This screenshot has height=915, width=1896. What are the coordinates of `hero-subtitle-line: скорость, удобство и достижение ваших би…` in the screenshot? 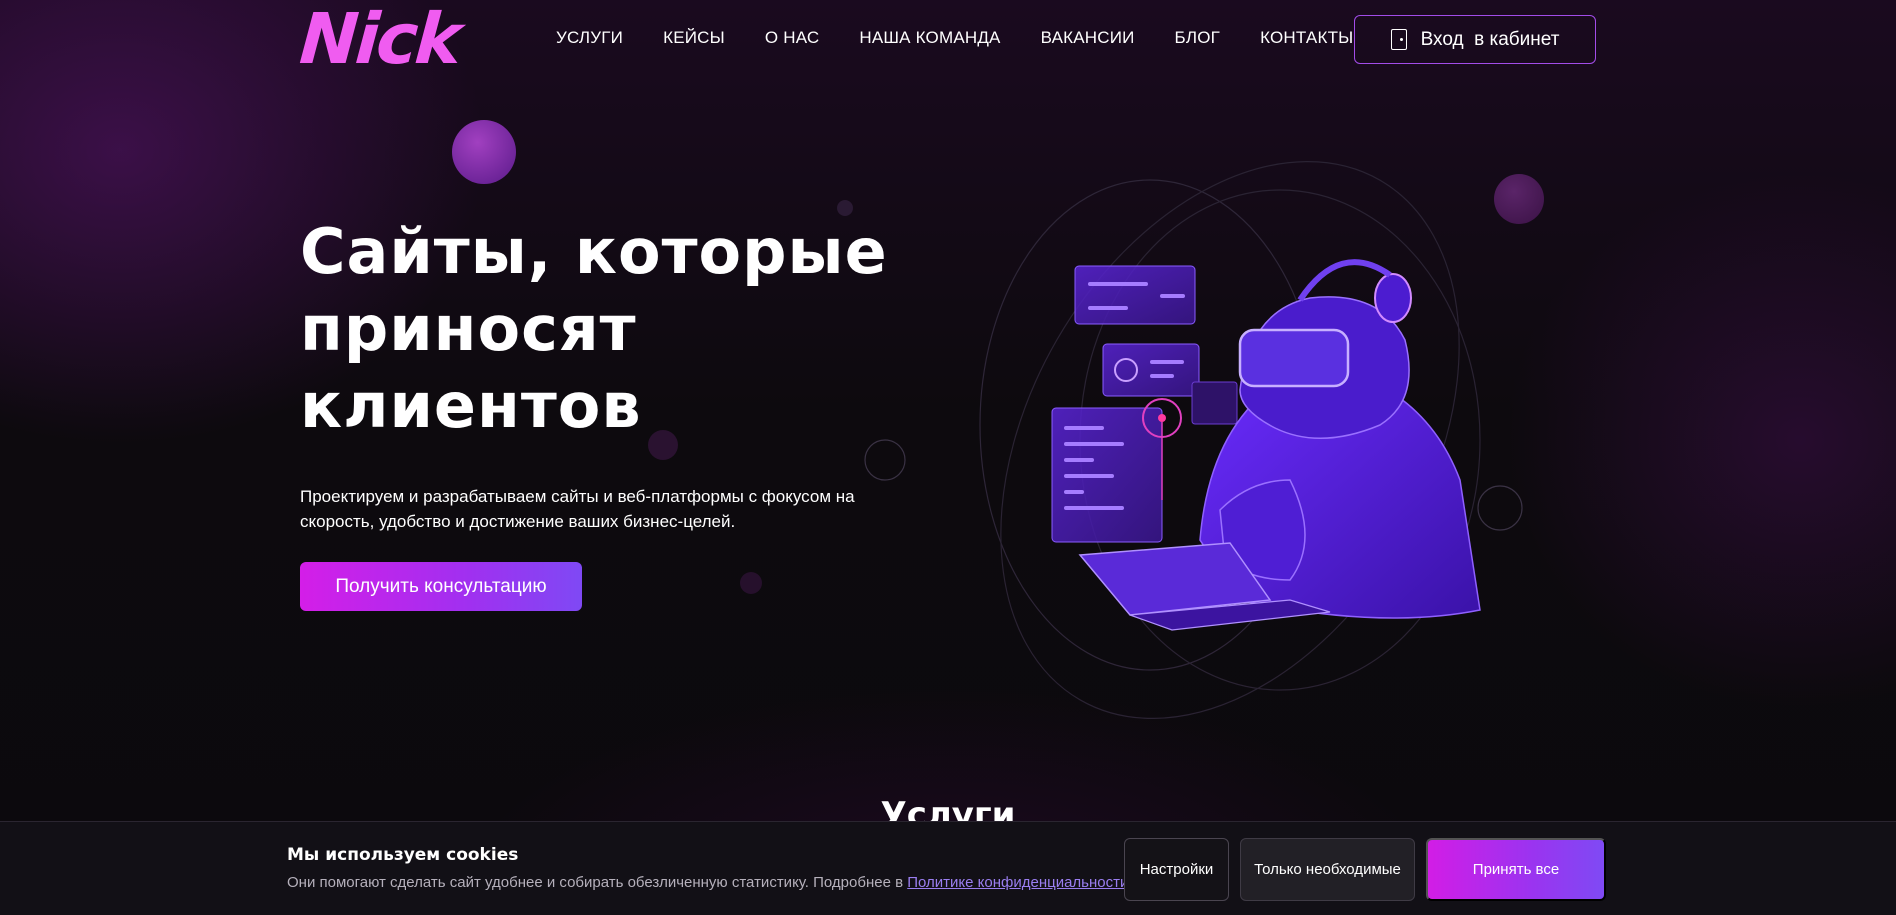 It's located at (518, 521).